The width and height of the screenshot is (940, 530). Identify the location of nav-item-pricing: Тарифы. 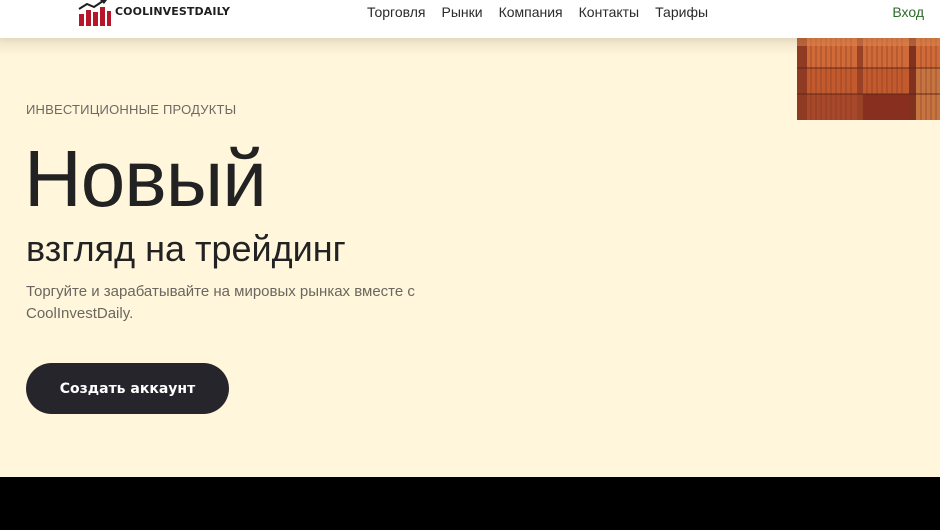
(681, 12).